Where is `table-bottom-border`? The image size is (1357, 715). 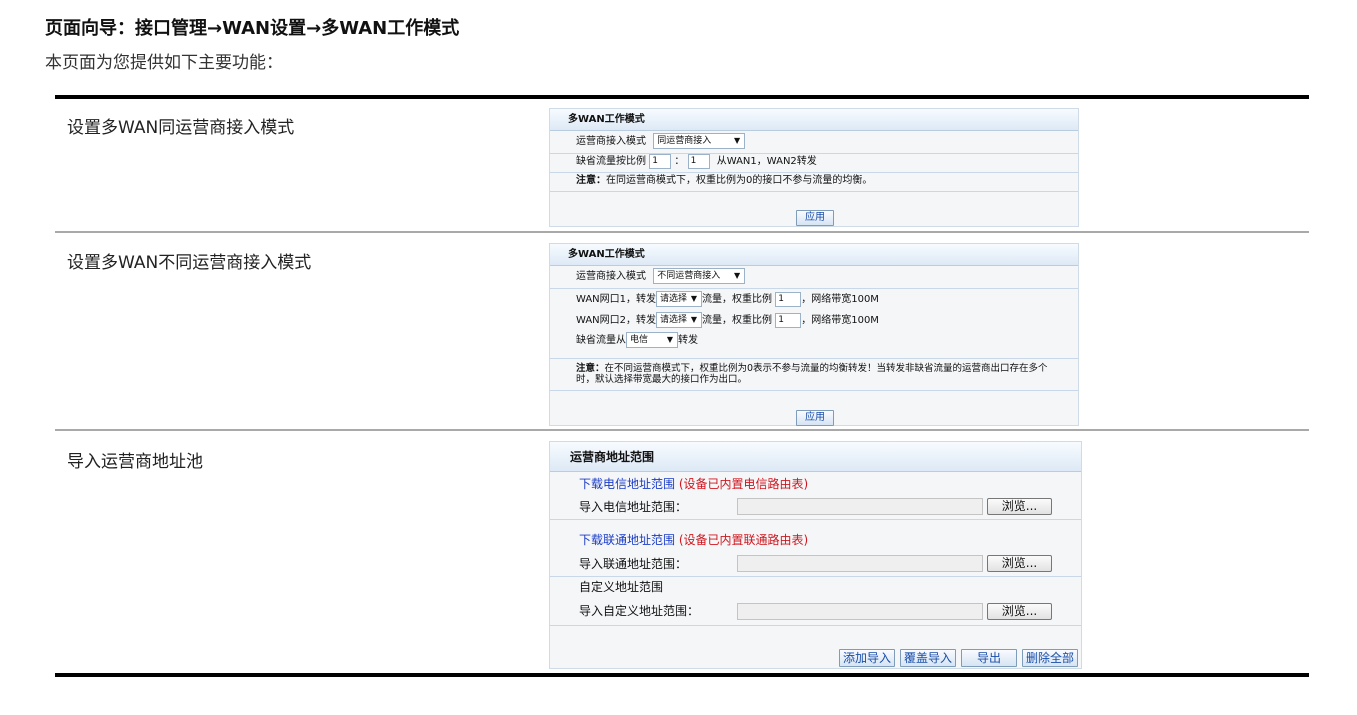 table-bottom-border is located at coordinates (682, 675).